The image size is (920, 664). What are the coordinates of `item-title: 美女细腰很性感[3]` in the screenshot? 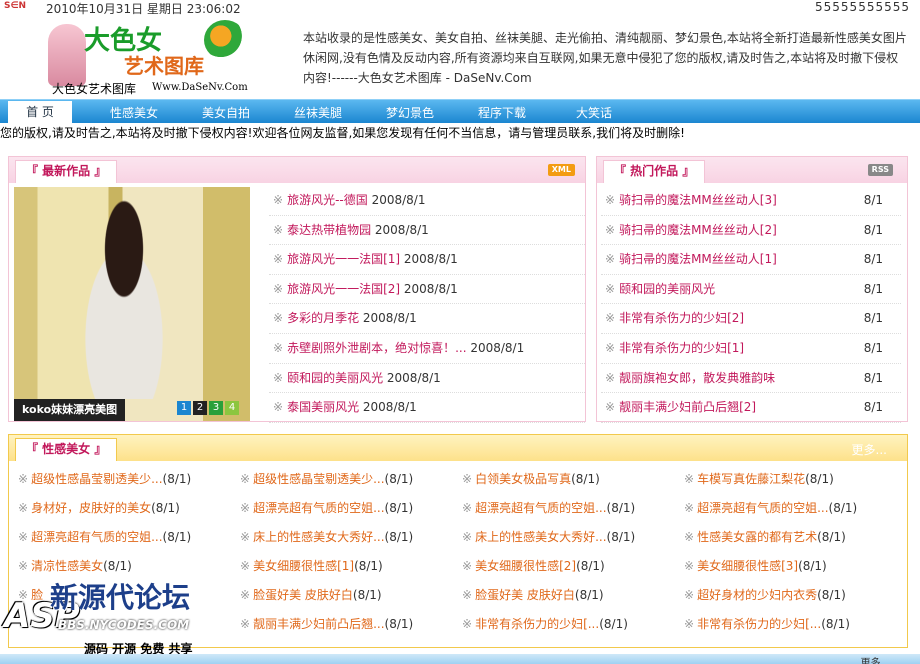 It's located at (747, 566).